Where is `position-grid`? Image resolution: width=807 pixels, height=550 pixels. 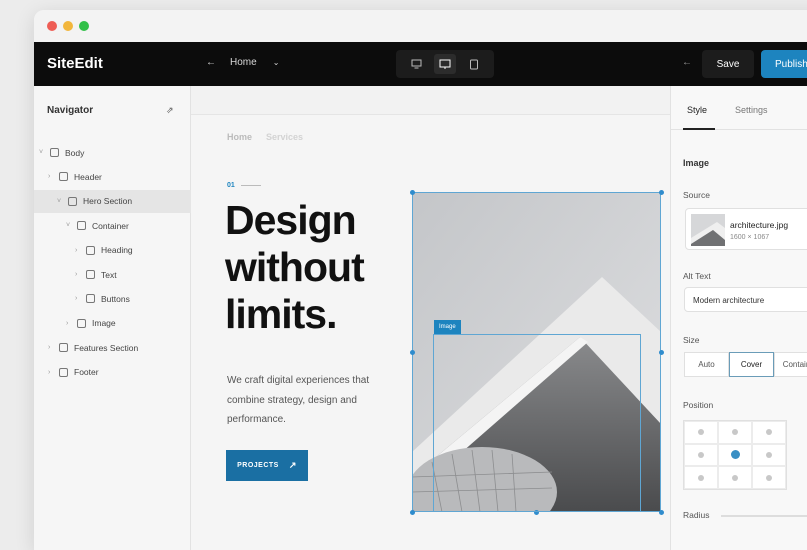
position-grid is located at coordinates (735, 455).